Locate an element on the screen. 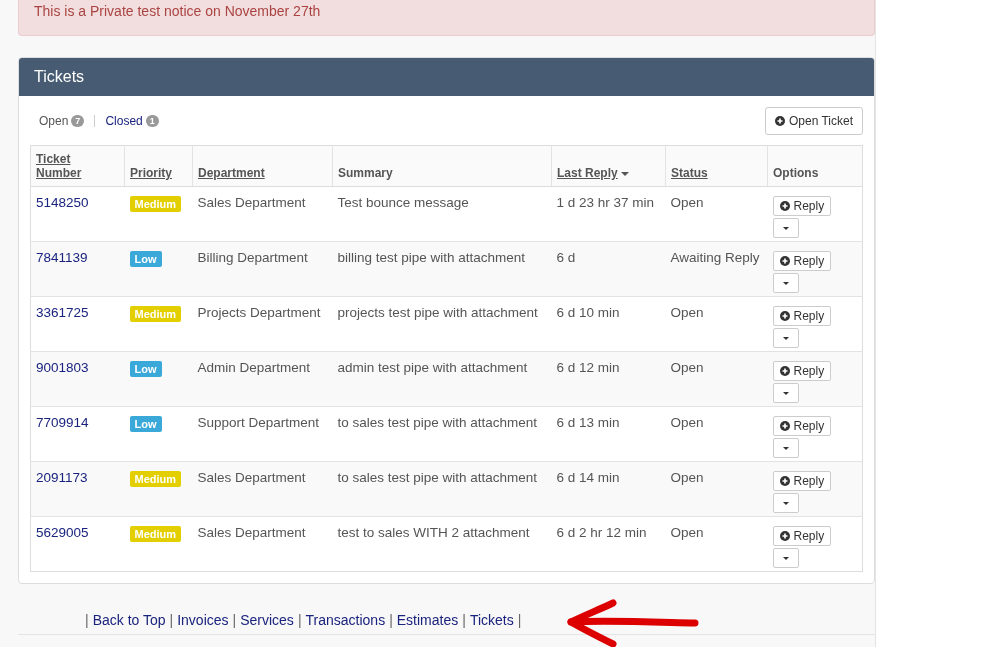  notice-text: This is a Private test notice on November 27th is located at coordinates (446, 18).